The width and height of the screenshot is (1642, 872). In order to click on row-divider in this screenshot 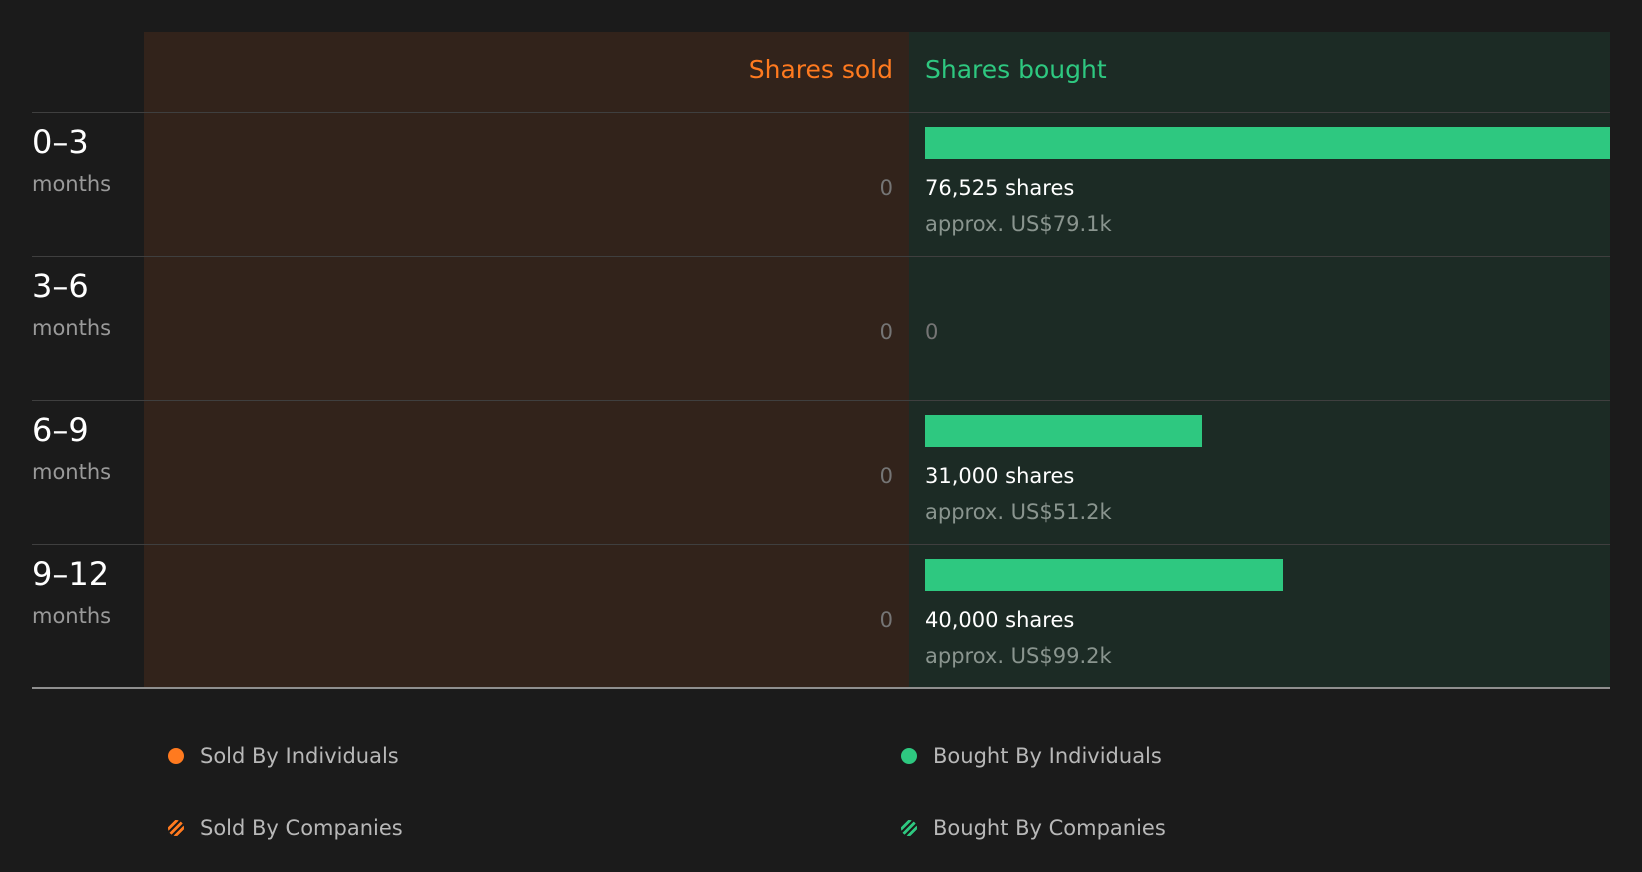, I will do `click(821, 688)`.